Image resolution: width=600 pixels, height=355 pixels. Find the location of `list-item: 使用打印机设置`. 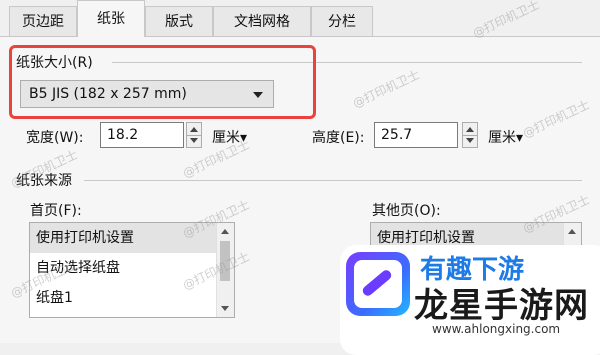

list-item: 使用打印机设置 is located at coordinates (132, 238).